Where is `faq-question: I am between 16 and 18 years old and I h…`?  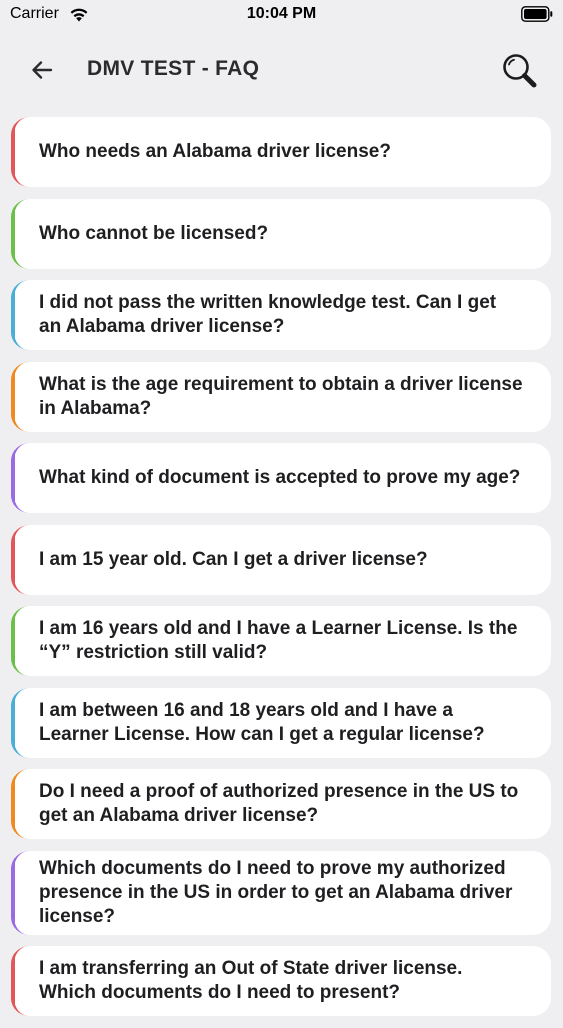
faq-question: I am between 16 and 18 years old and I h… is located at coordinates (262, 722).